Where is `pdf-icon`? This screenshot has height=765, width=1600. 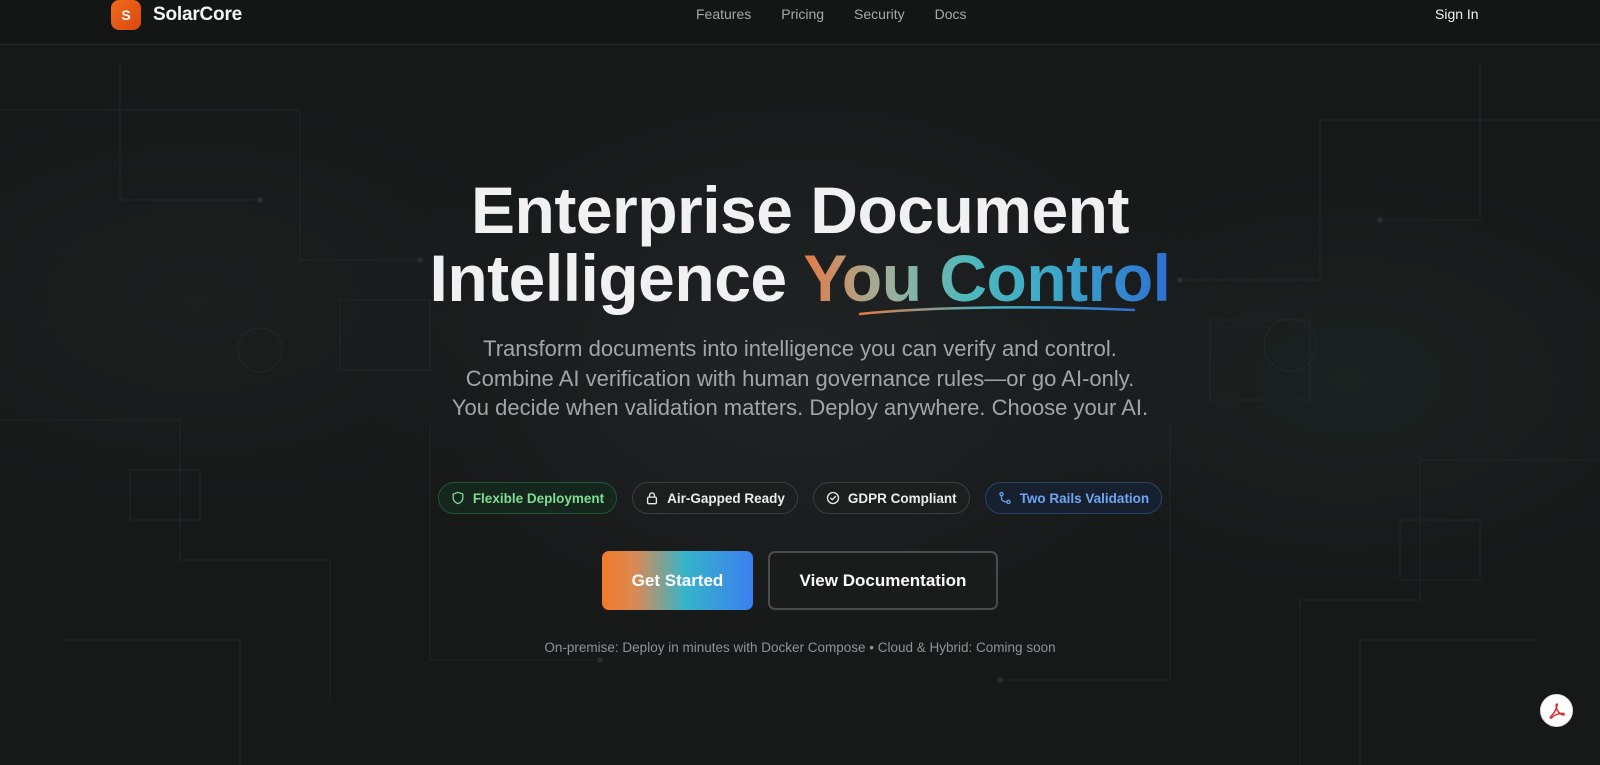 pdf-icon is located at coordinates (1557, 710).